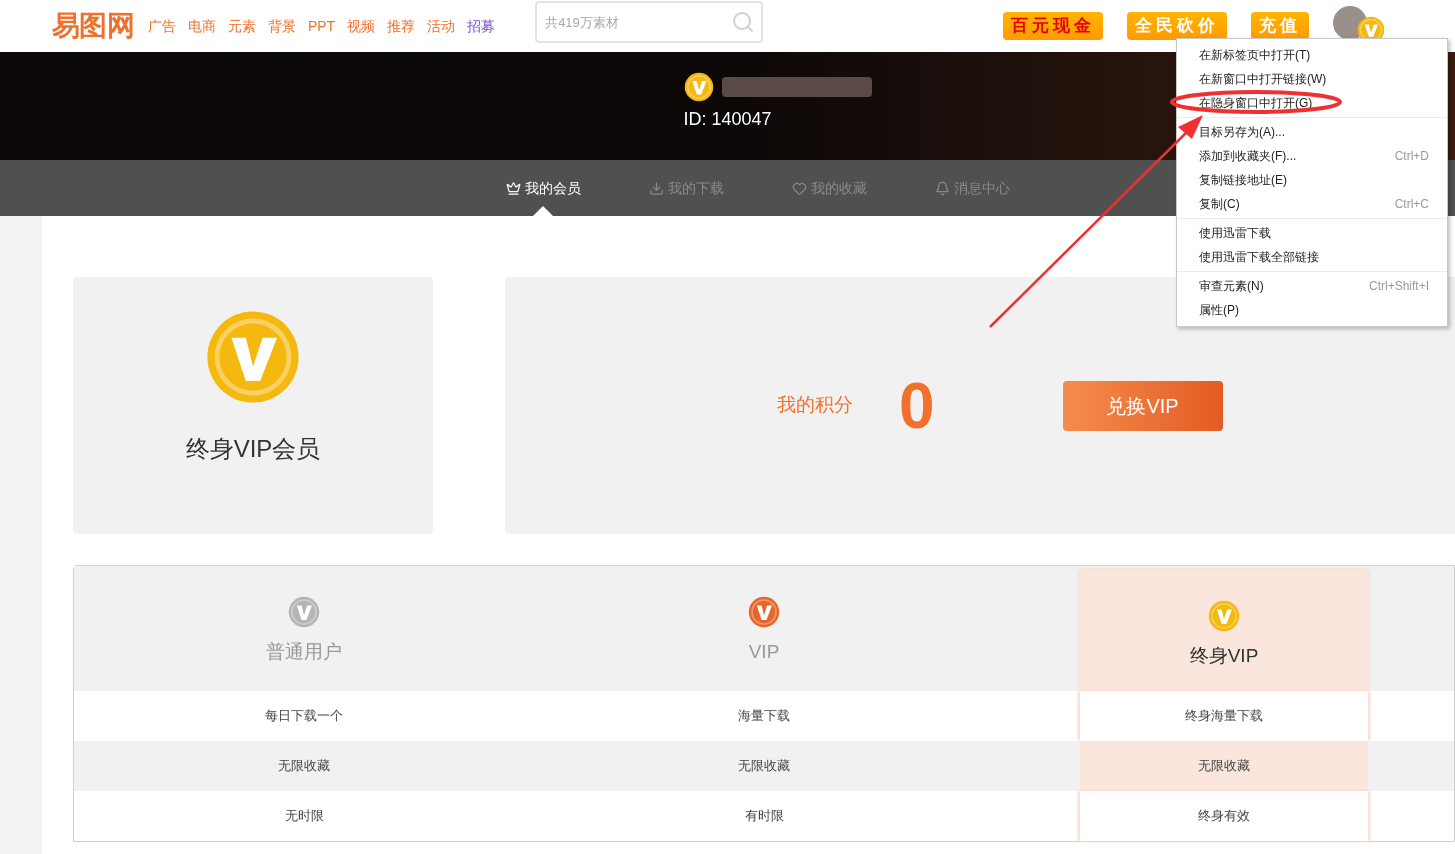  Describe the element at coordinates (304, 816) in the screenshot. I see `table-cell-text: 无时限` at that location.